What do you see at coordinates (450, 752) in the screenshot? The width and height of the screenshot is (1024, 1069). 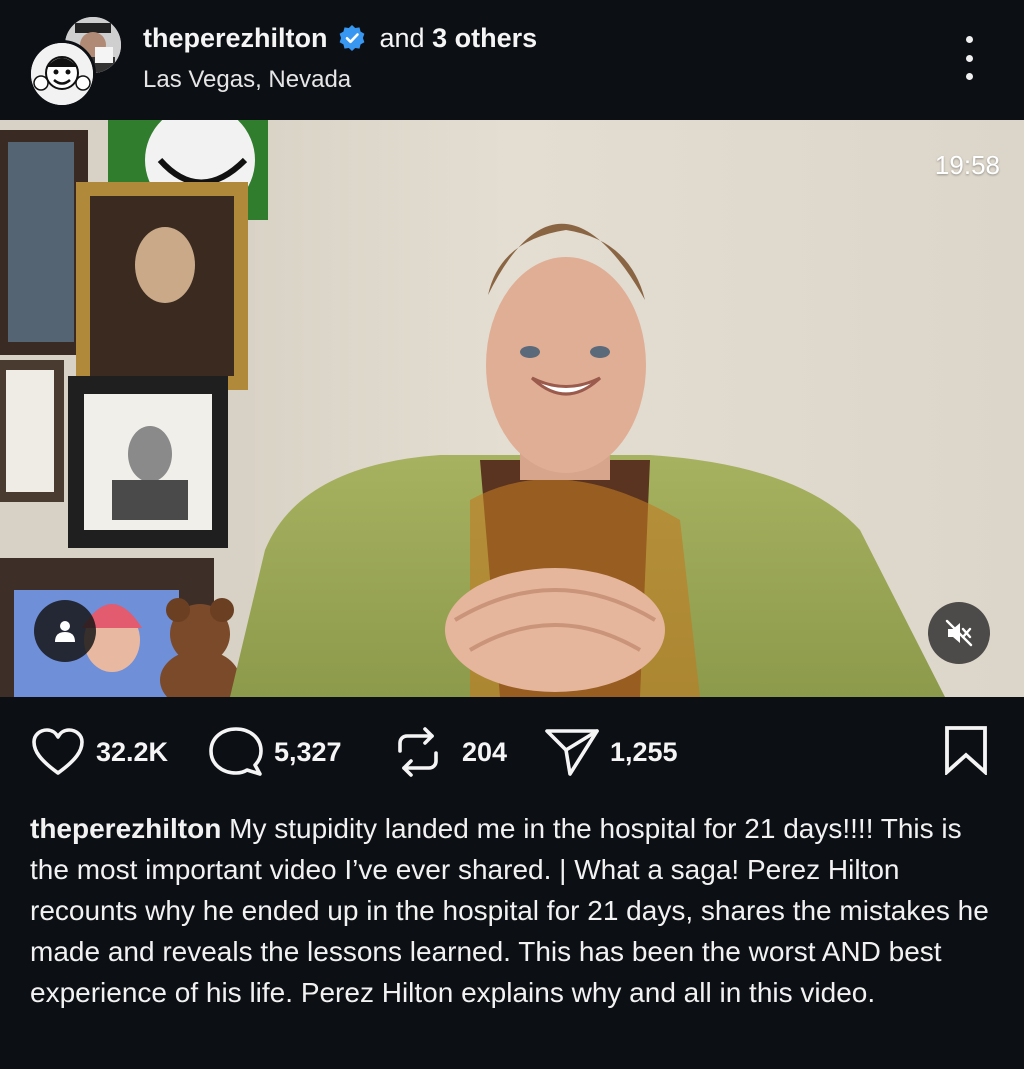 I see `repost-button: 204` at bounding box center [450, 752].